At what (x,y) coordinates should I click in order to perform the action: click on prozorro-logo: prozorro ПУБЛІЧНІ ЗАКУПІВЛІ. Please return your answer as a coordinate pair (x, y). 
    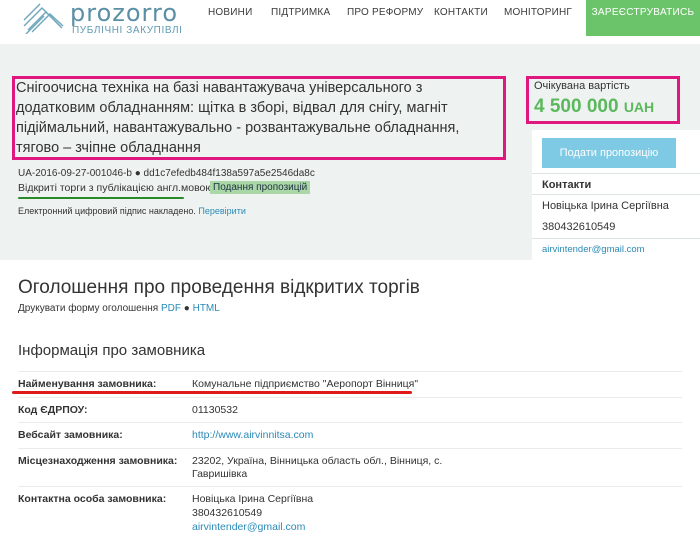
    Looking at the image, I should click on (100, 20).